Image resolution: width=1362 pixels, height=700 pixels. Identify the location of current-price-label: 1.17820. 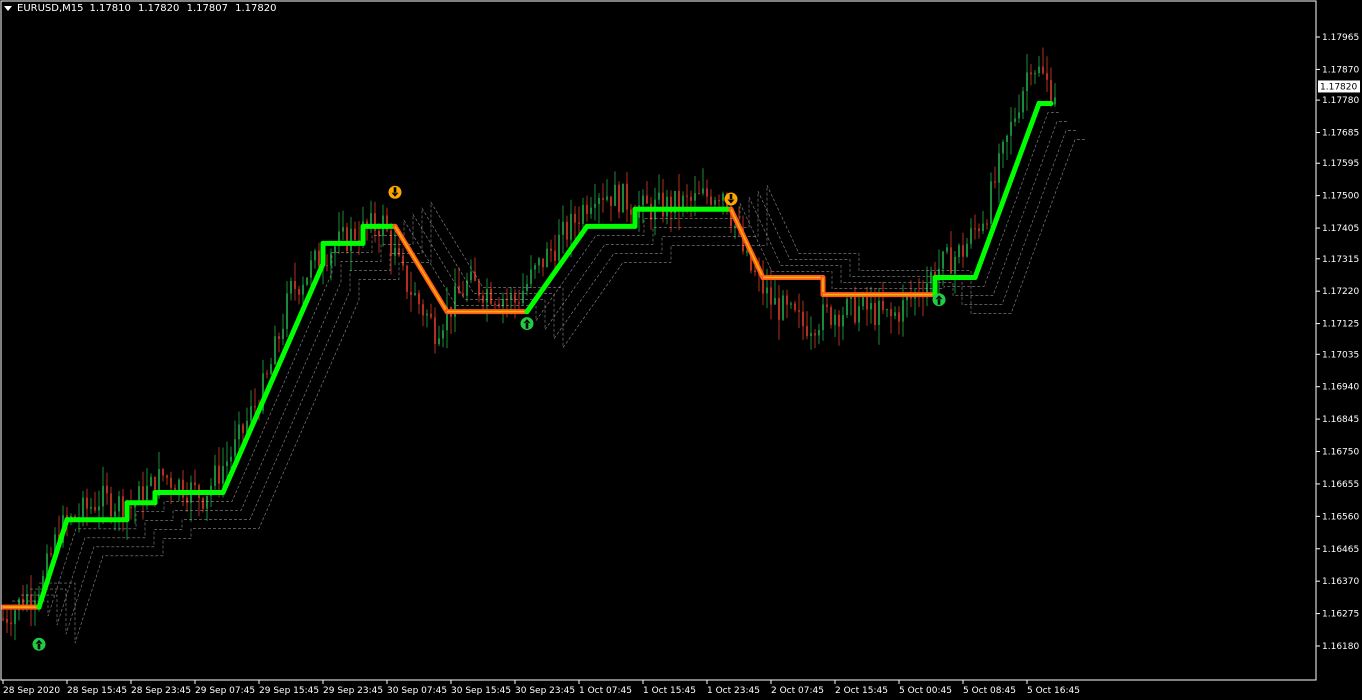
(1339, 86).